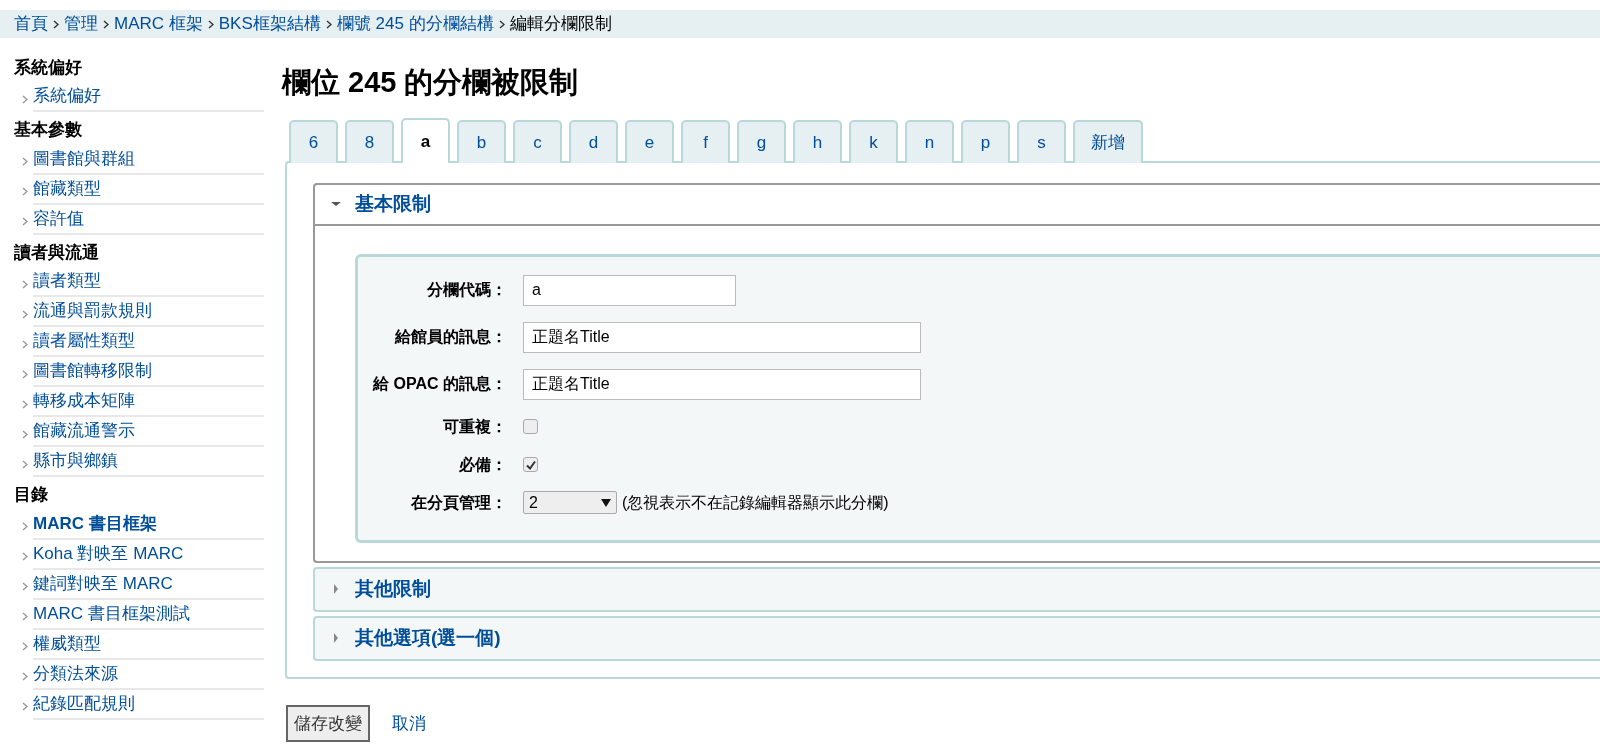 This screenshot has height=751, width=1600. What do you see at coordinates (957, 205) in the screenshot?
I see `section-header: 基本限制` at bounding box center [957, 205].